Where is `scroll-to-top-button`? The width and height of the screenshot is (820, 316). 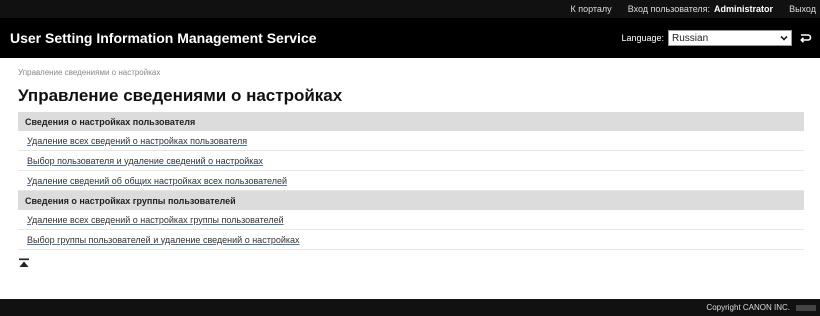
scroll-to-top-button is located at coordinates (24, 262).